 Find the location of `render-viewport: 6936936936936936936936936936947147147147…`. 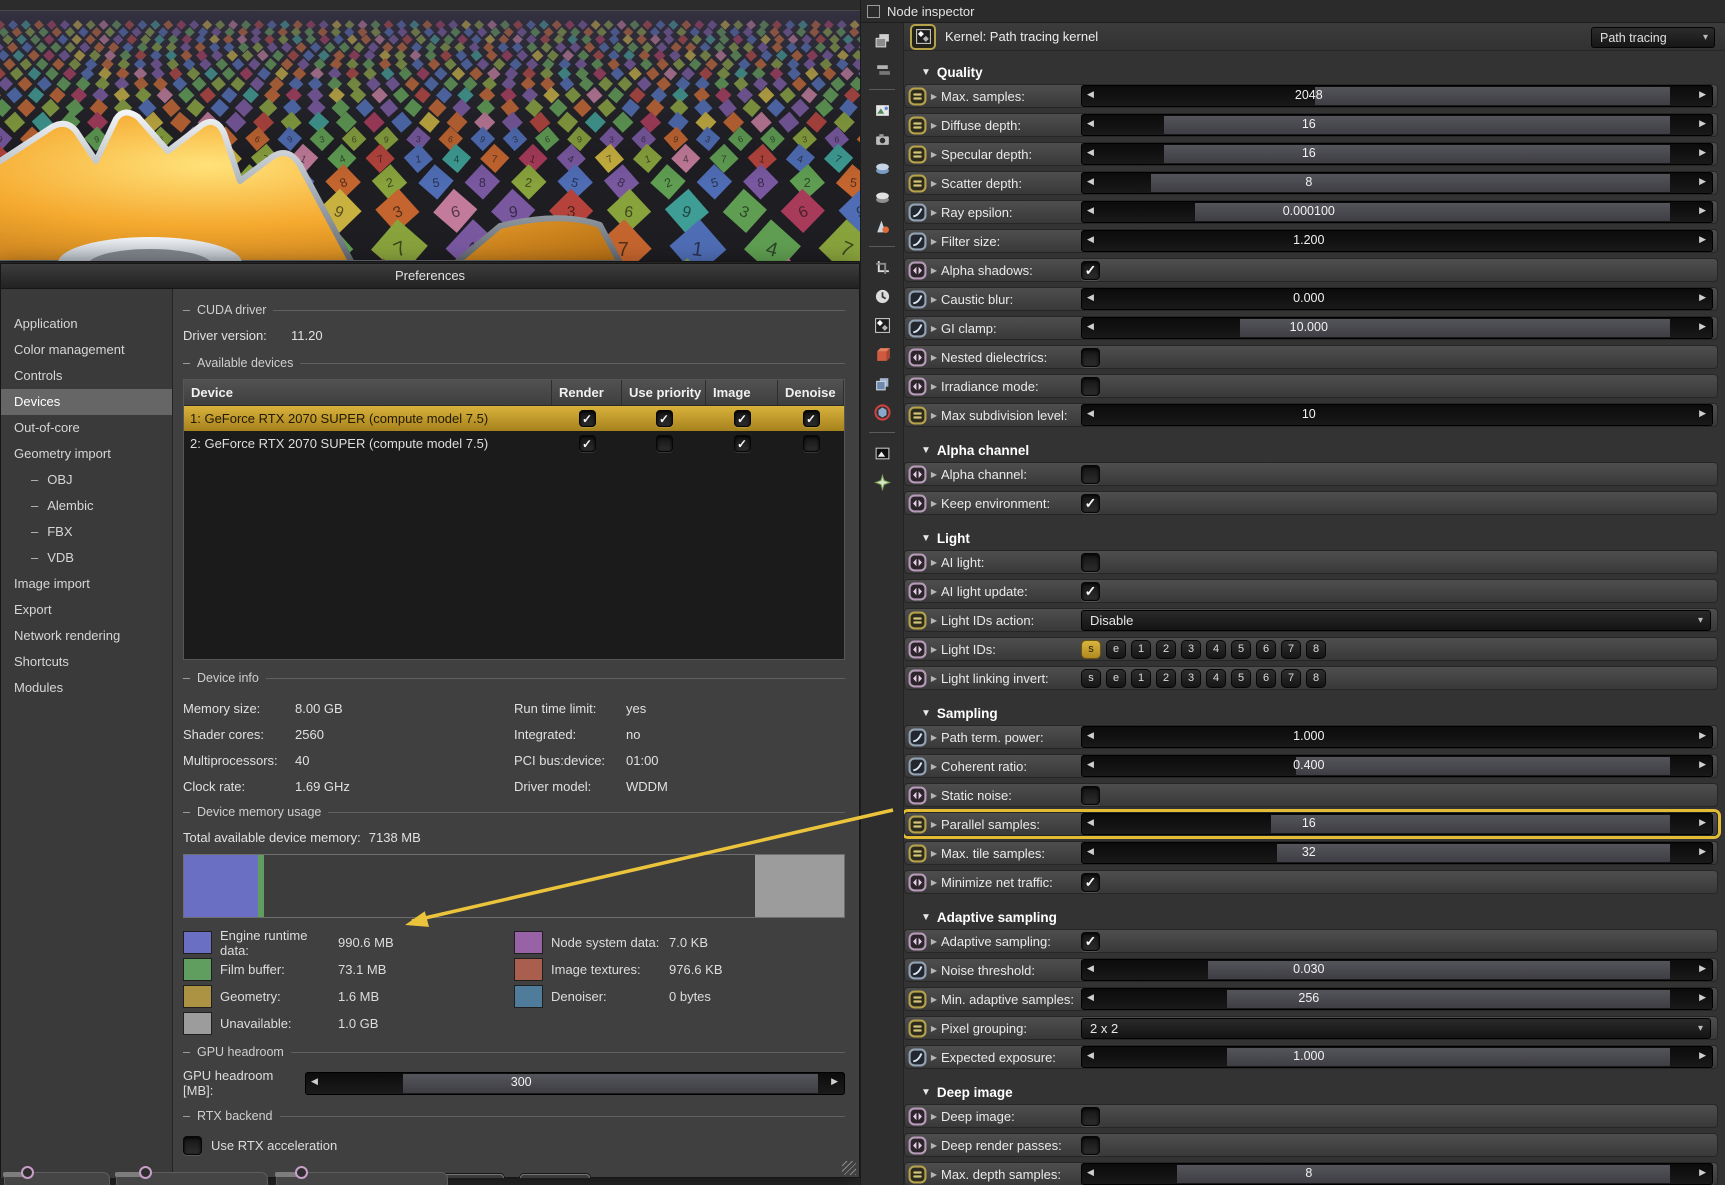

render-viewport: 6936936936936936936936936936947147147147… is located at coordinates (430, 136).